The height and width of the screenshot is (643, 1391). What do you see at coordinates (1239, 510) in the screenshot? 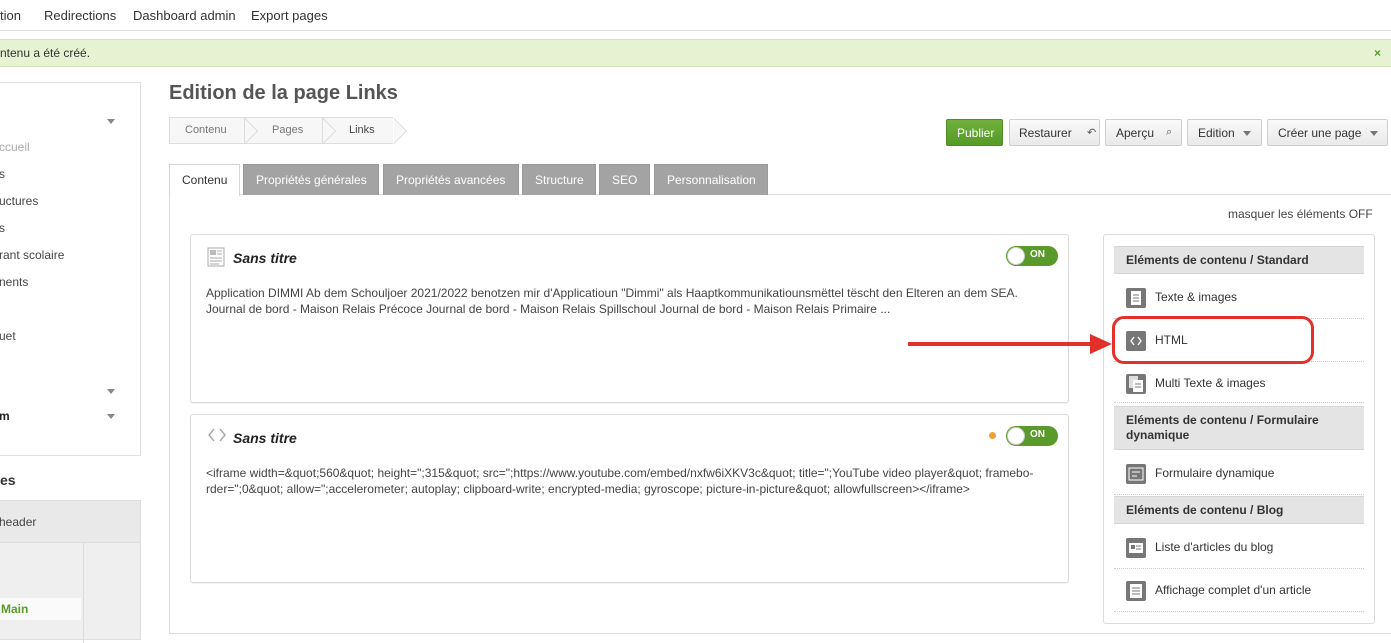
I see `palette-section-blog: Eléments de contenu / Blog` at bounding box center [1239, 510].